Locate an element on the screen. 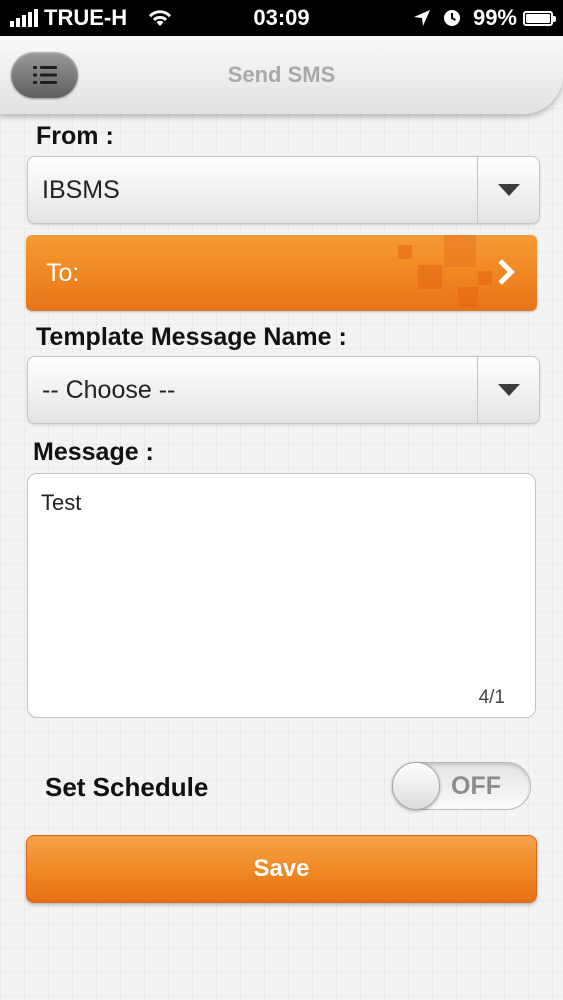 This screenshot has height=1000, width=563. save-button: Save is located at coordinates (281, 869).